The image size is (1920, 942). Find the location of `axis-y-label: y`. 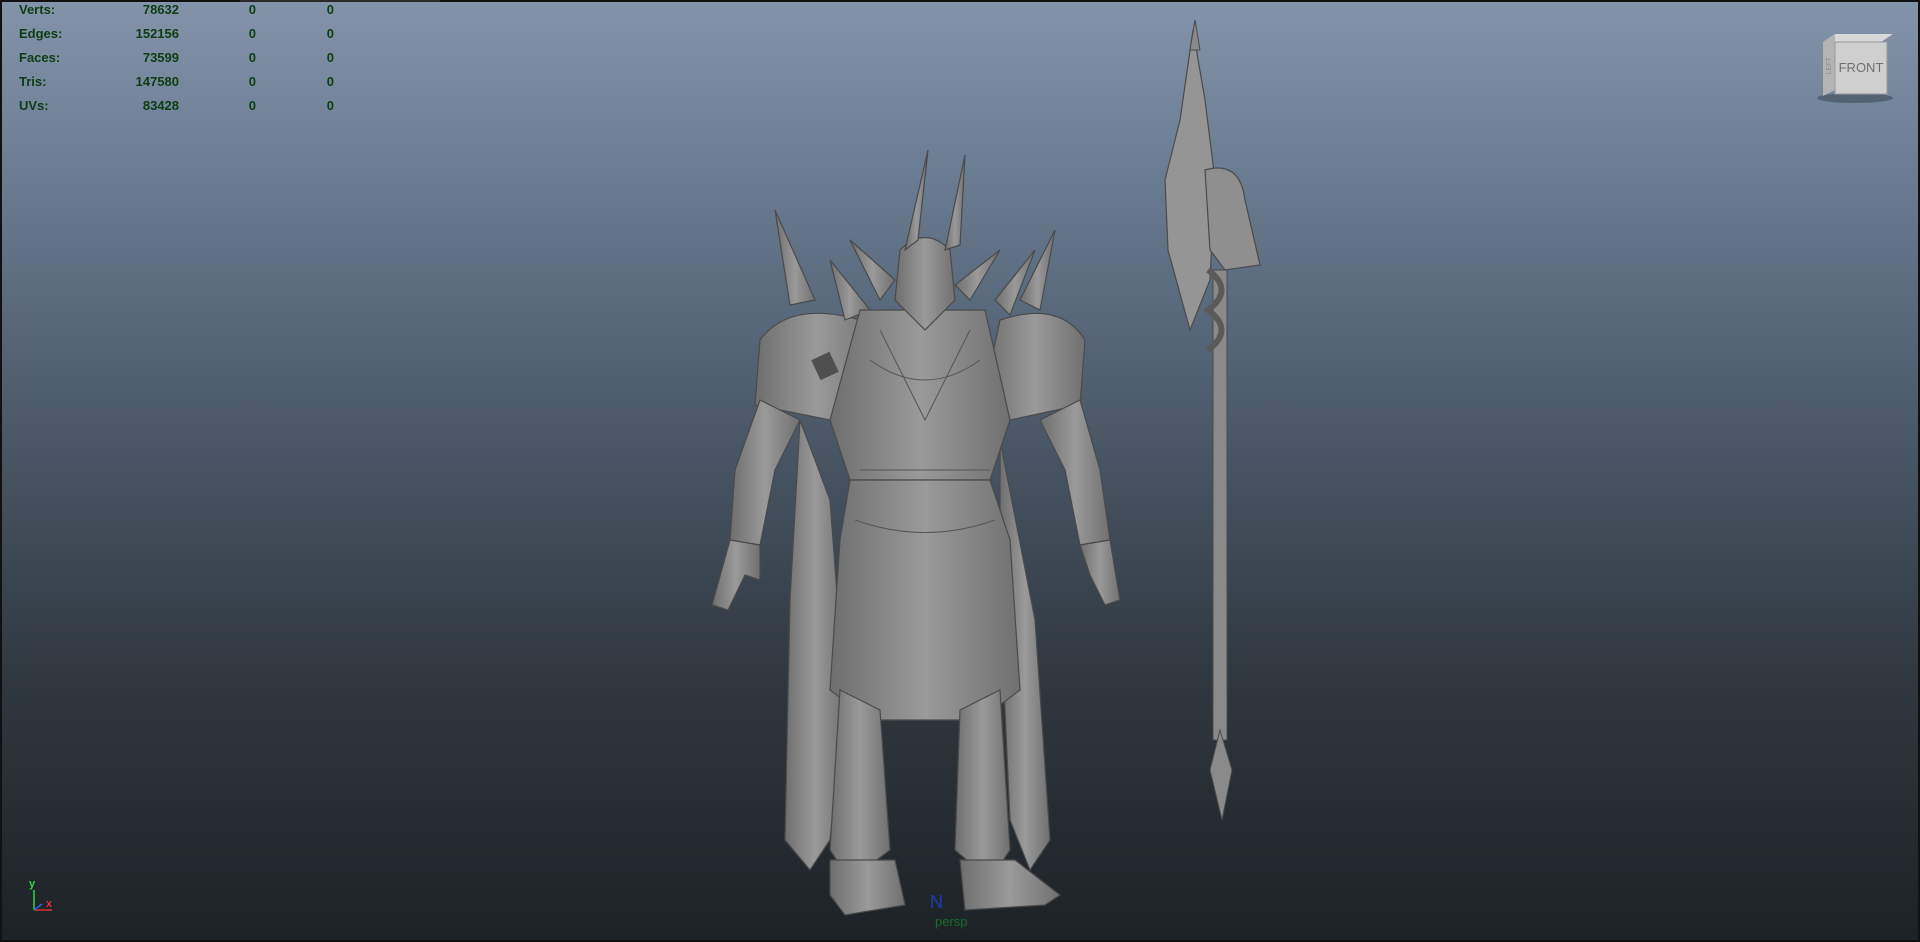

axis-y-label: y is located at coordinates (32, 884).